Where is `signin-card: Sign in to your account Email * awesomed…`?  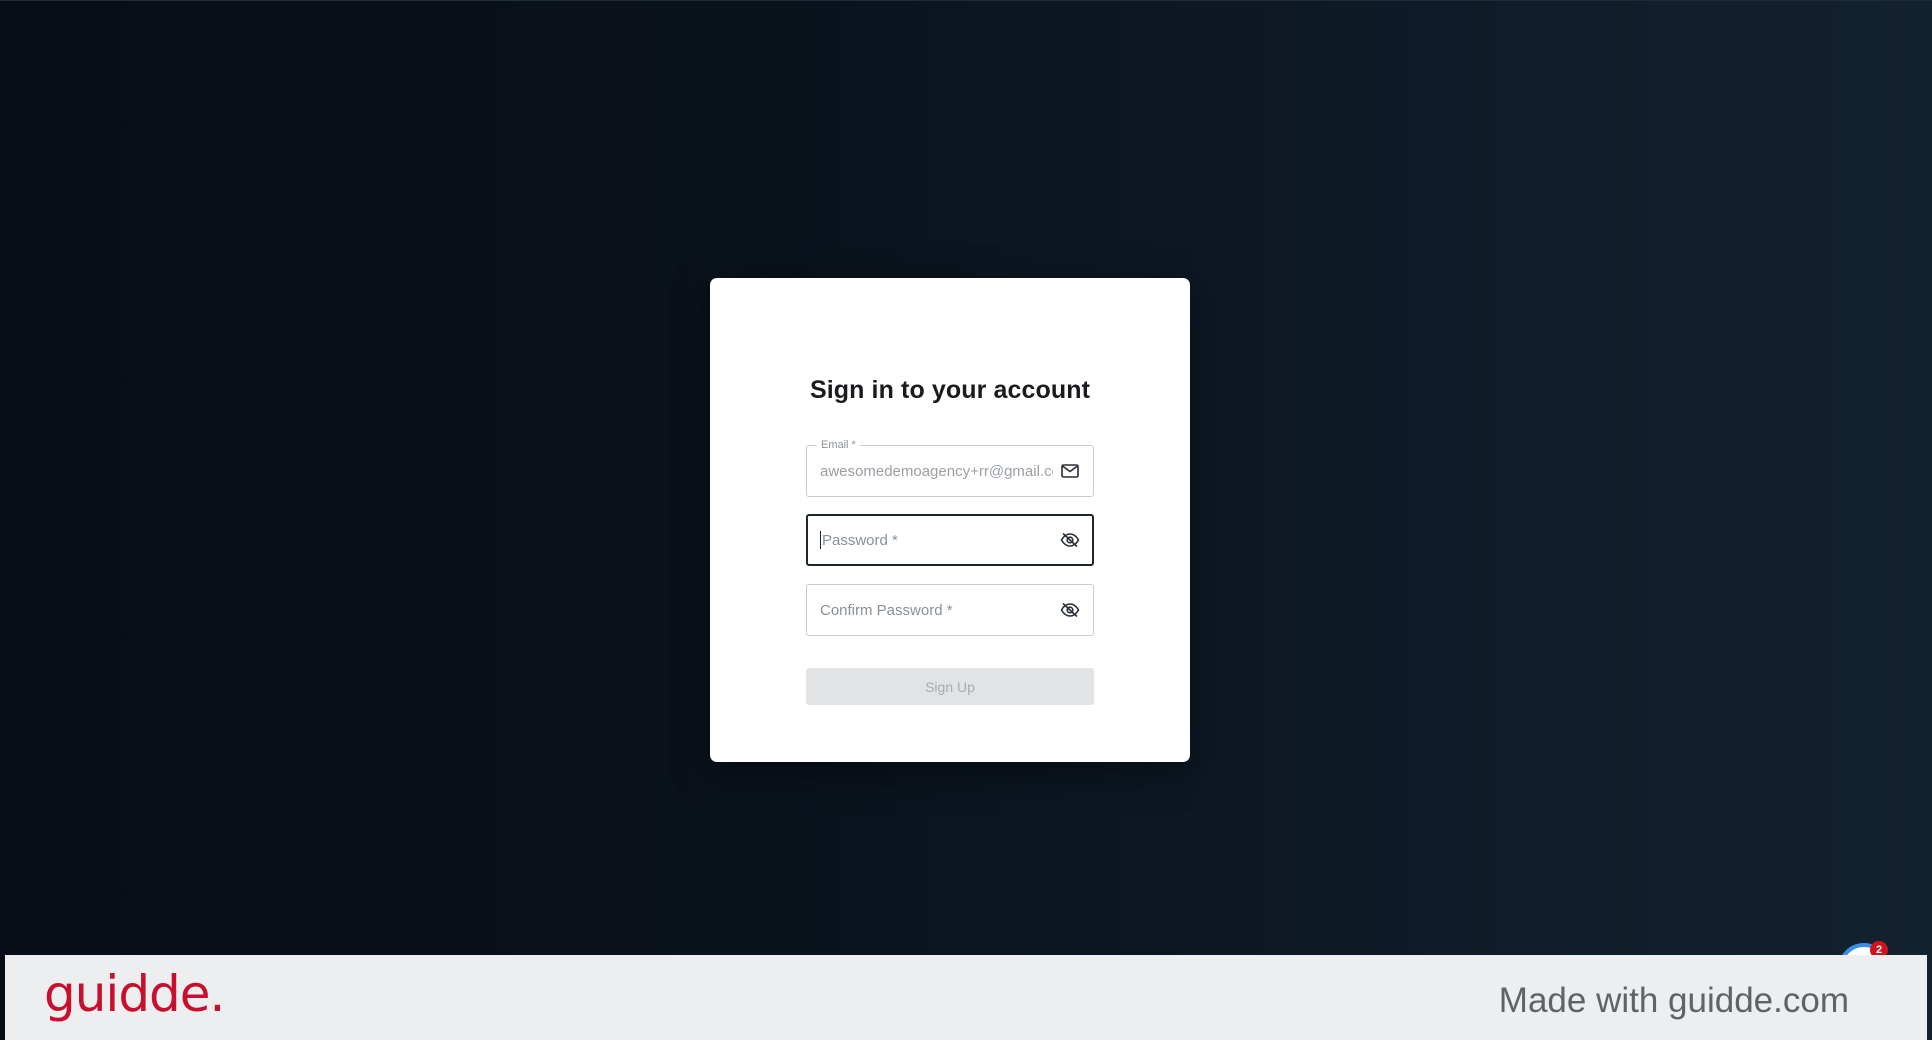 signin-card: Sign in to your account Email * awesomed… is located at coordinates (950, 520).